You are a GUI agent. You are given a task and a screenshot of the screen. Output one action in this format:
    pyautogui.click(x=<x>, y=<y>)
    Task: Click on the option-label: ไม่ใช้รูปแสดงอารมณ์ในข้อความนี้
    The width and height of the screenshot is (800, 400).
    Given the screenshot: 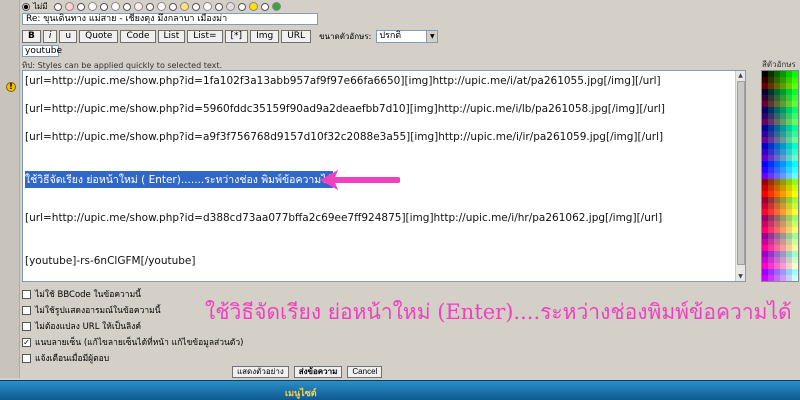 What is the action you would take?
    pyautogui.click(x=98, y=311)
    